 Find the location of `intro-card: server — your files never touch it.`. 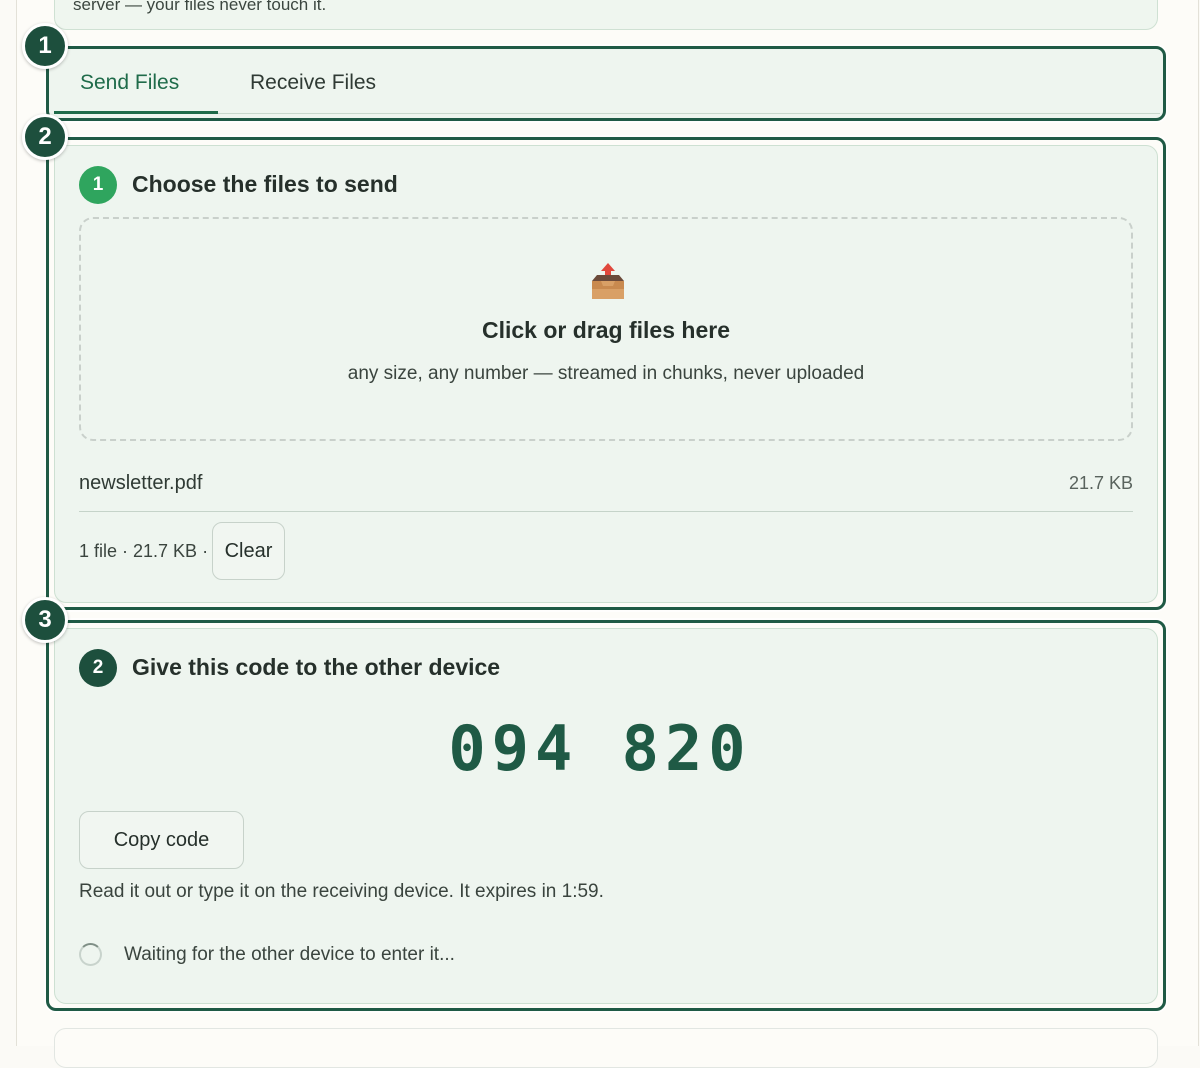

intro-card: server — your files never touch it. is located at coordinates (606, 15).